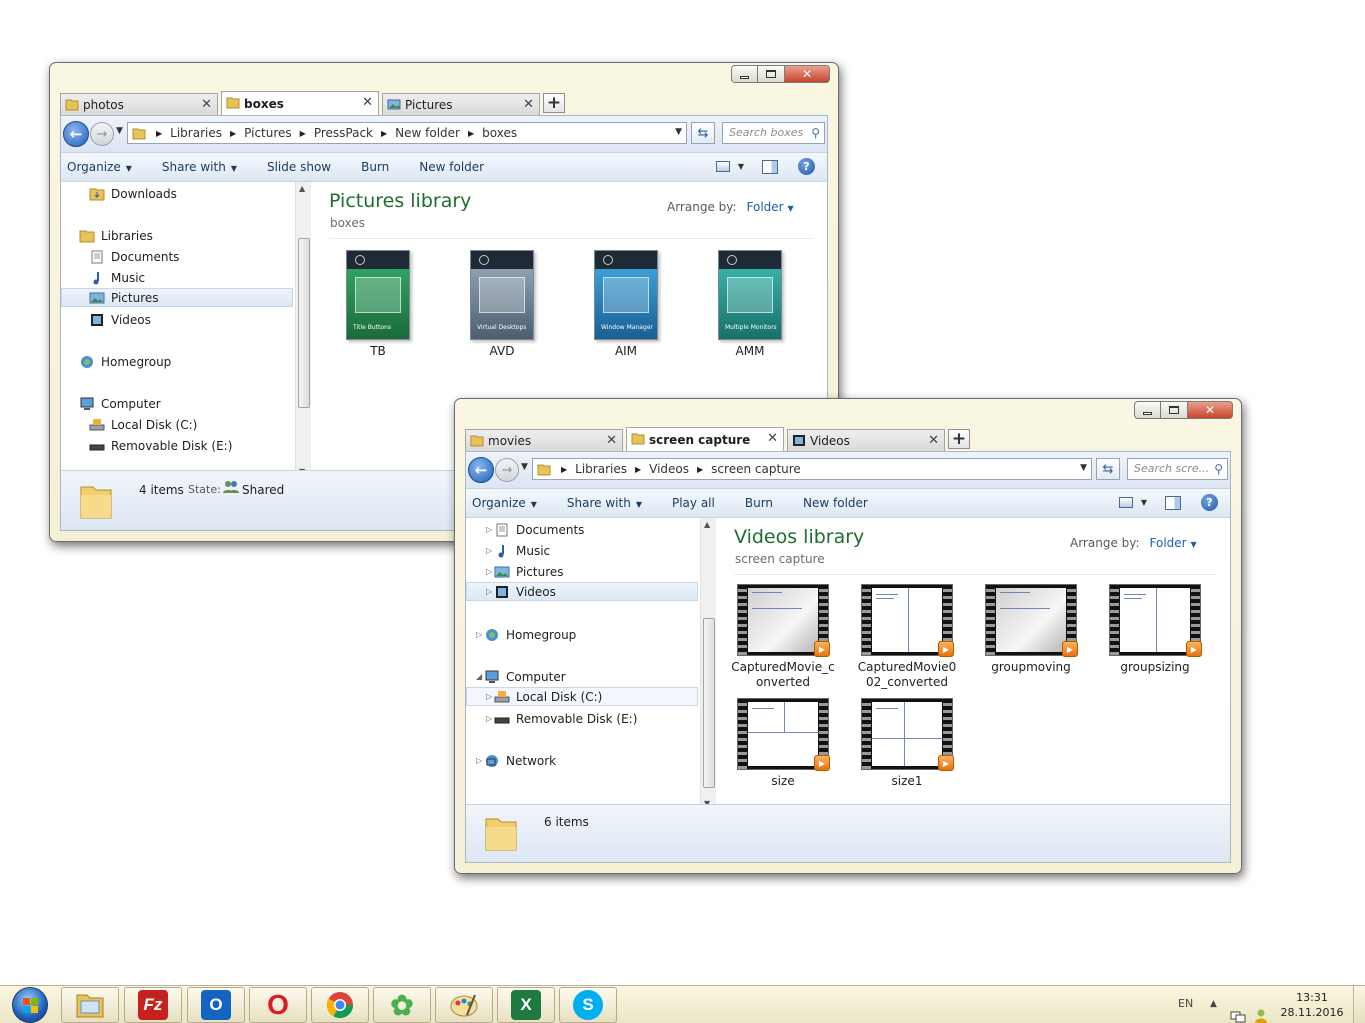 The width and height of the screenshot is (1365, 1023). I want to click on taskbar-chrome, so click(340, 1005).